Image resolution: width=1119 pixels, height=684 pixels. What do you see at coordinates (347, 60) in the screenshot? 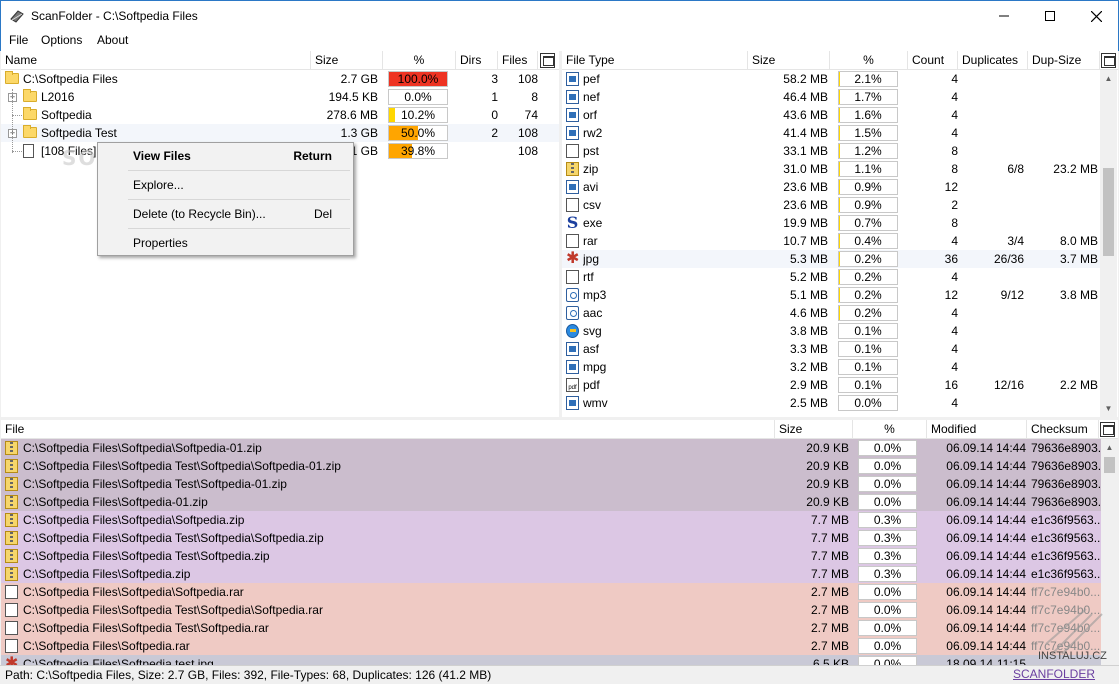
I see `header-size: Size` at bounding box center [347, 60].